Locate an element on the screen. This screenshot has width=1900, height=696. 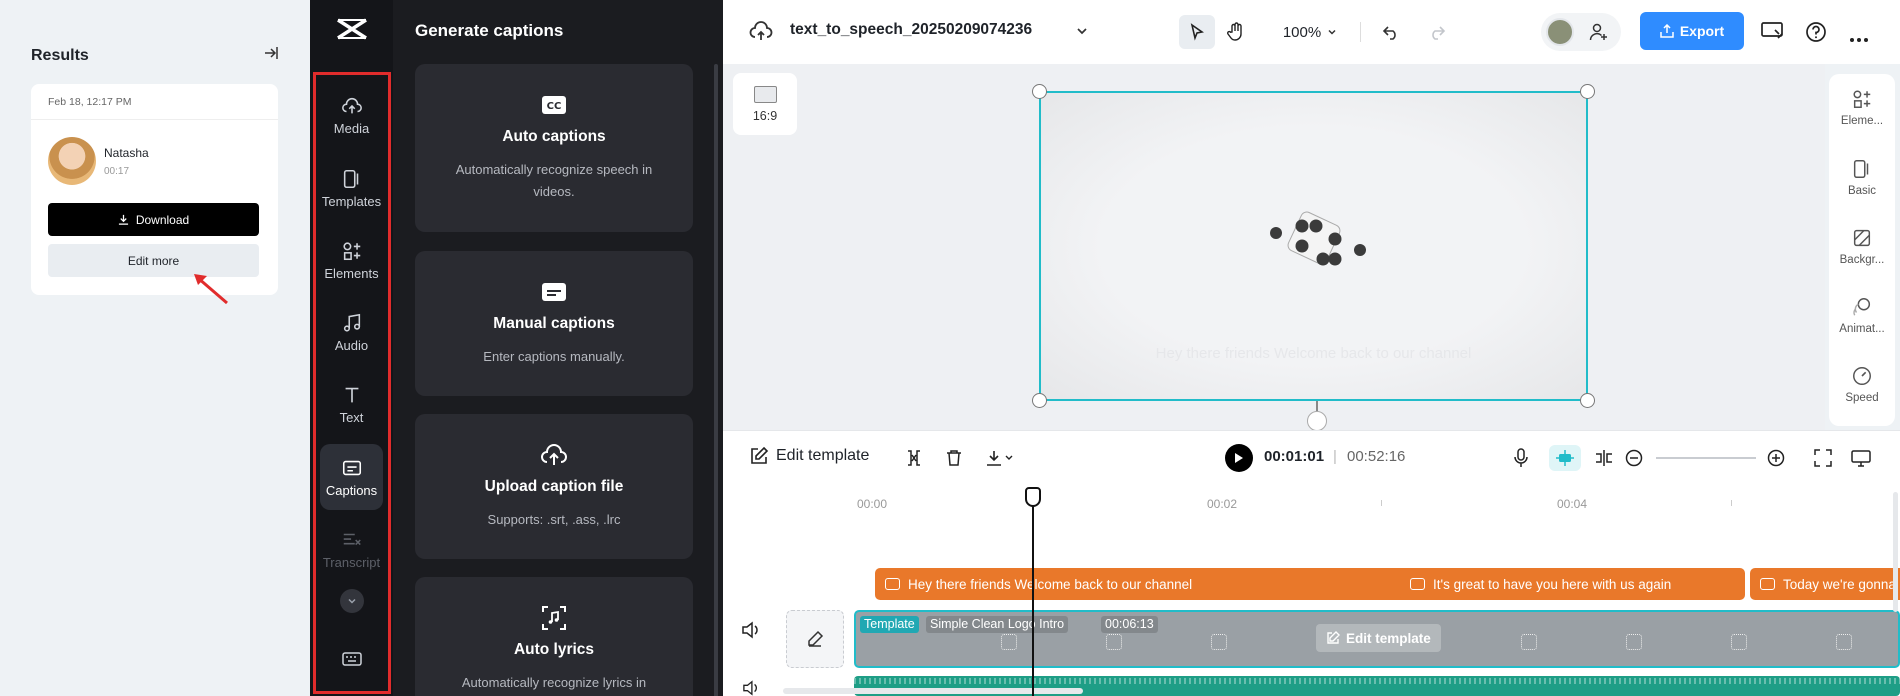
magnet-snap-button is located at coordinates (1565, 458).